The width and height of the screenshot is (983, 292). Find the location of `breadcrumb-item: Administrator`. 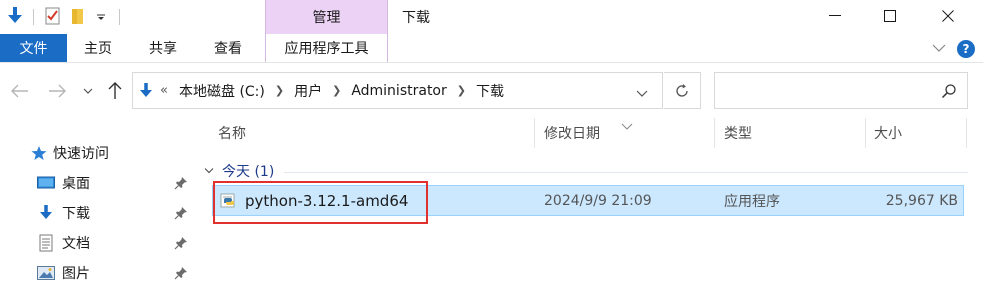

breadcrumb-item: Administrator is located at coordinates (398, 91).